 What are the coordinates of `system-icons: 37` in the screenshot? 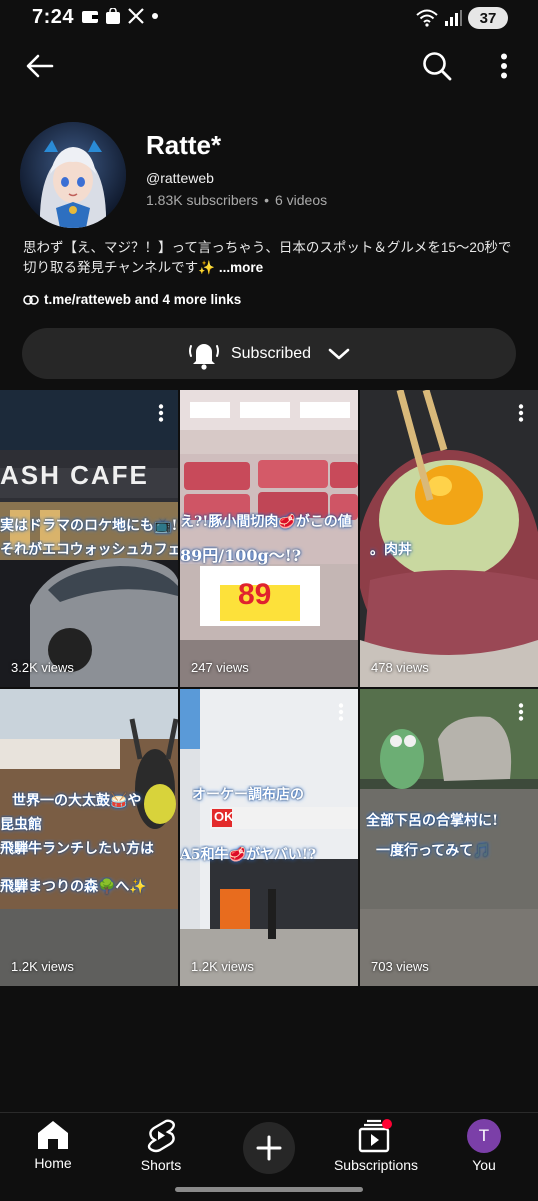 It's located at (462, 18).